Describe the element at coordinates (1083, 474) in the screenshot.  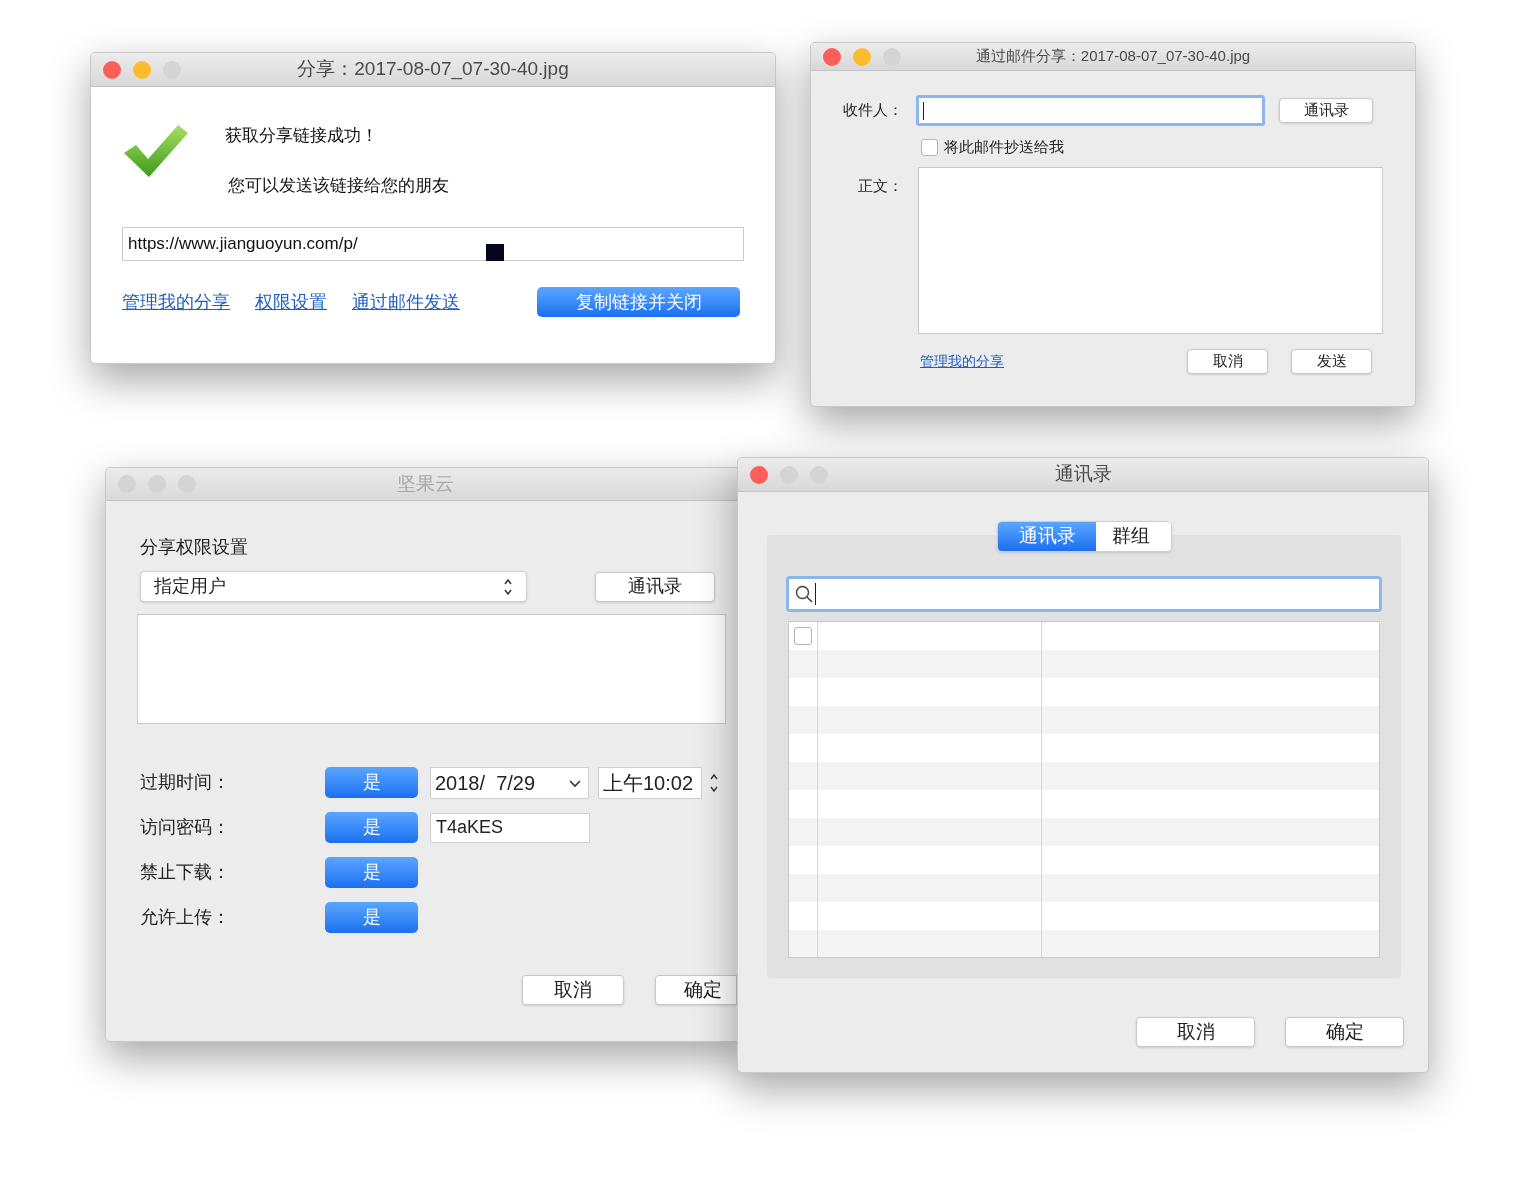
I see `window-title: 通讯录` at that location.